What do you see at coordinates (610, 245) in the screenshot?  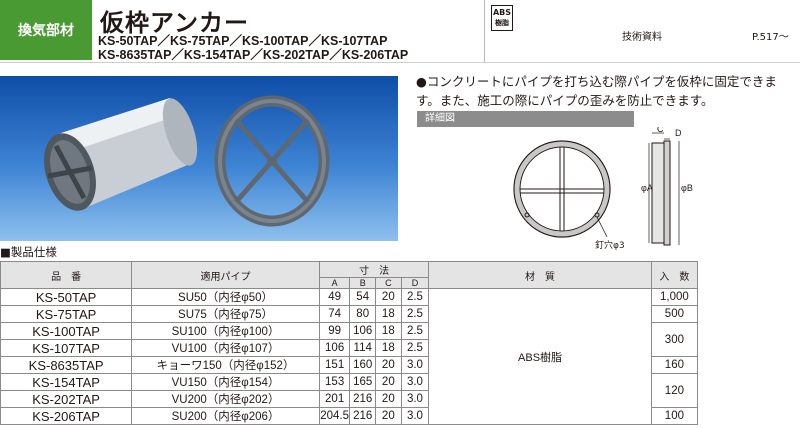 I see `nail-hole-label: 釘穴φ3` at bounding box center [610, 245].